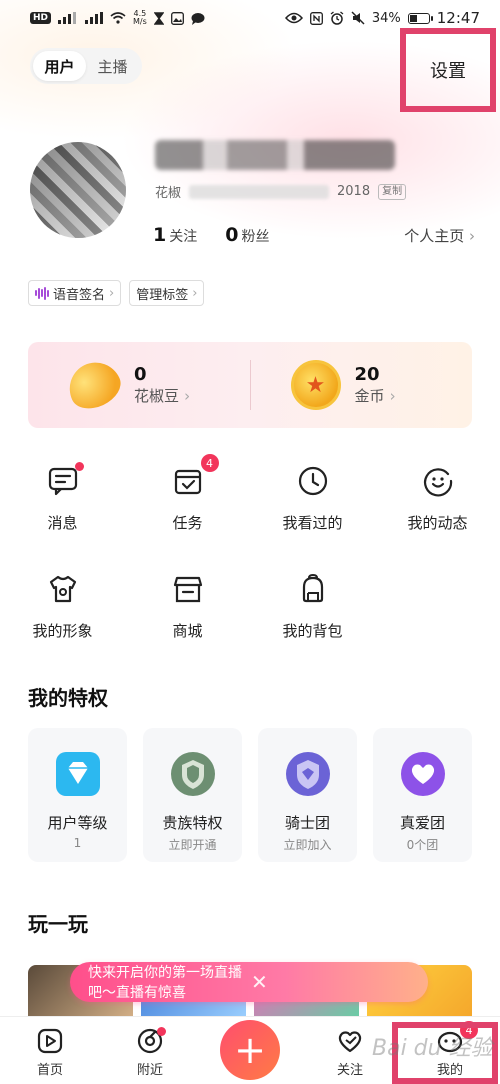 The height and width of the screenshot is (1084, 500). I want to click on privilege-name: 骑士团, so click(307, 823).